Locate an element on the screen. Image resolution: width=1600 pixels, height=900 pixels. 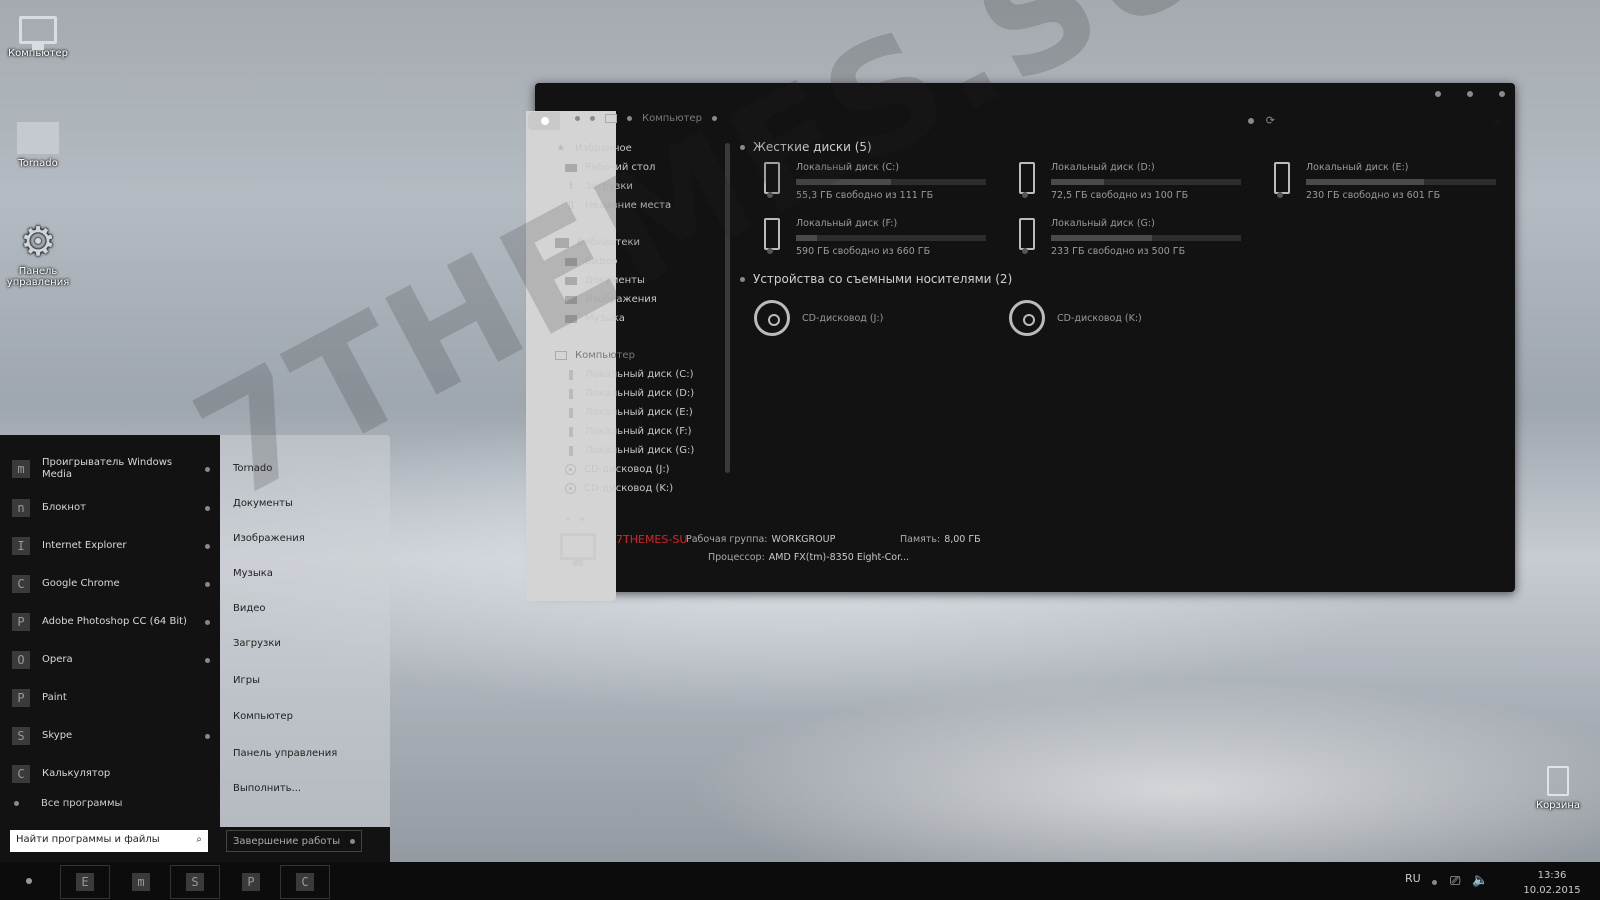
breadcrumb: Компьютер is located at coordinates (646, 118).